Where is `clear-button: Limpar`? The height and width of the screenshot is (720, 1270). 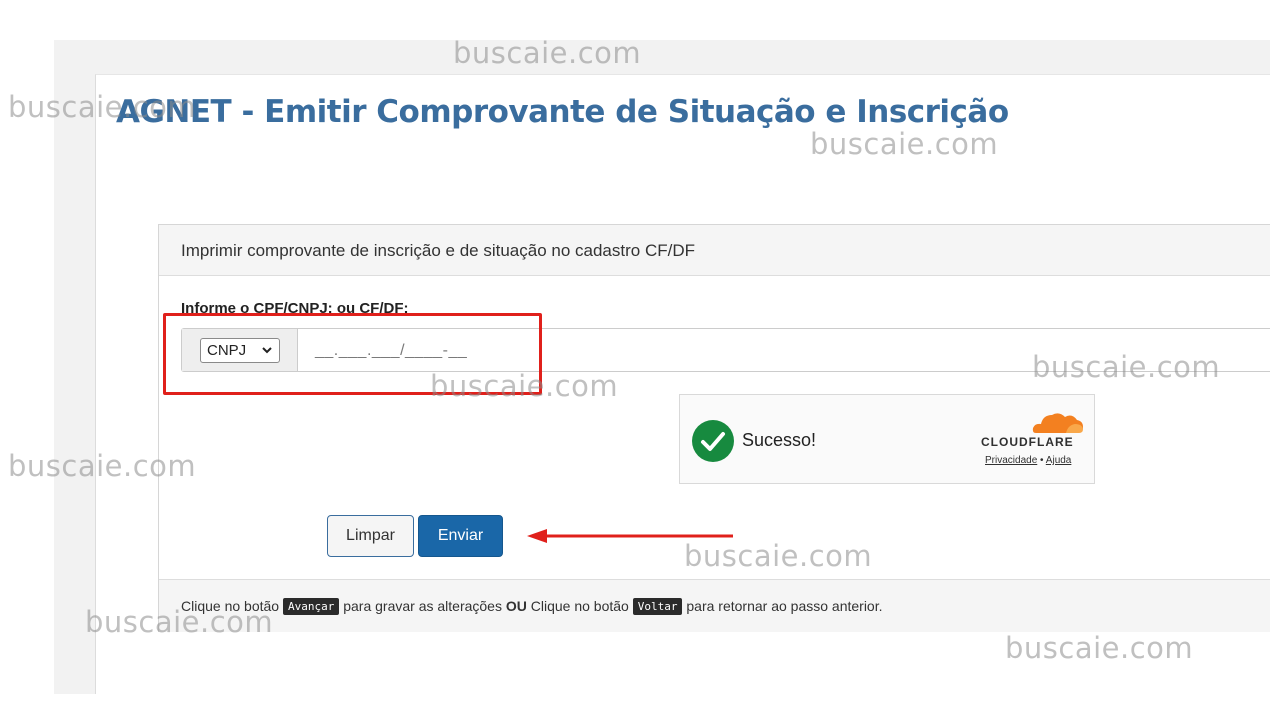
clear-button: Limpar is located at coordinates (370, 536).